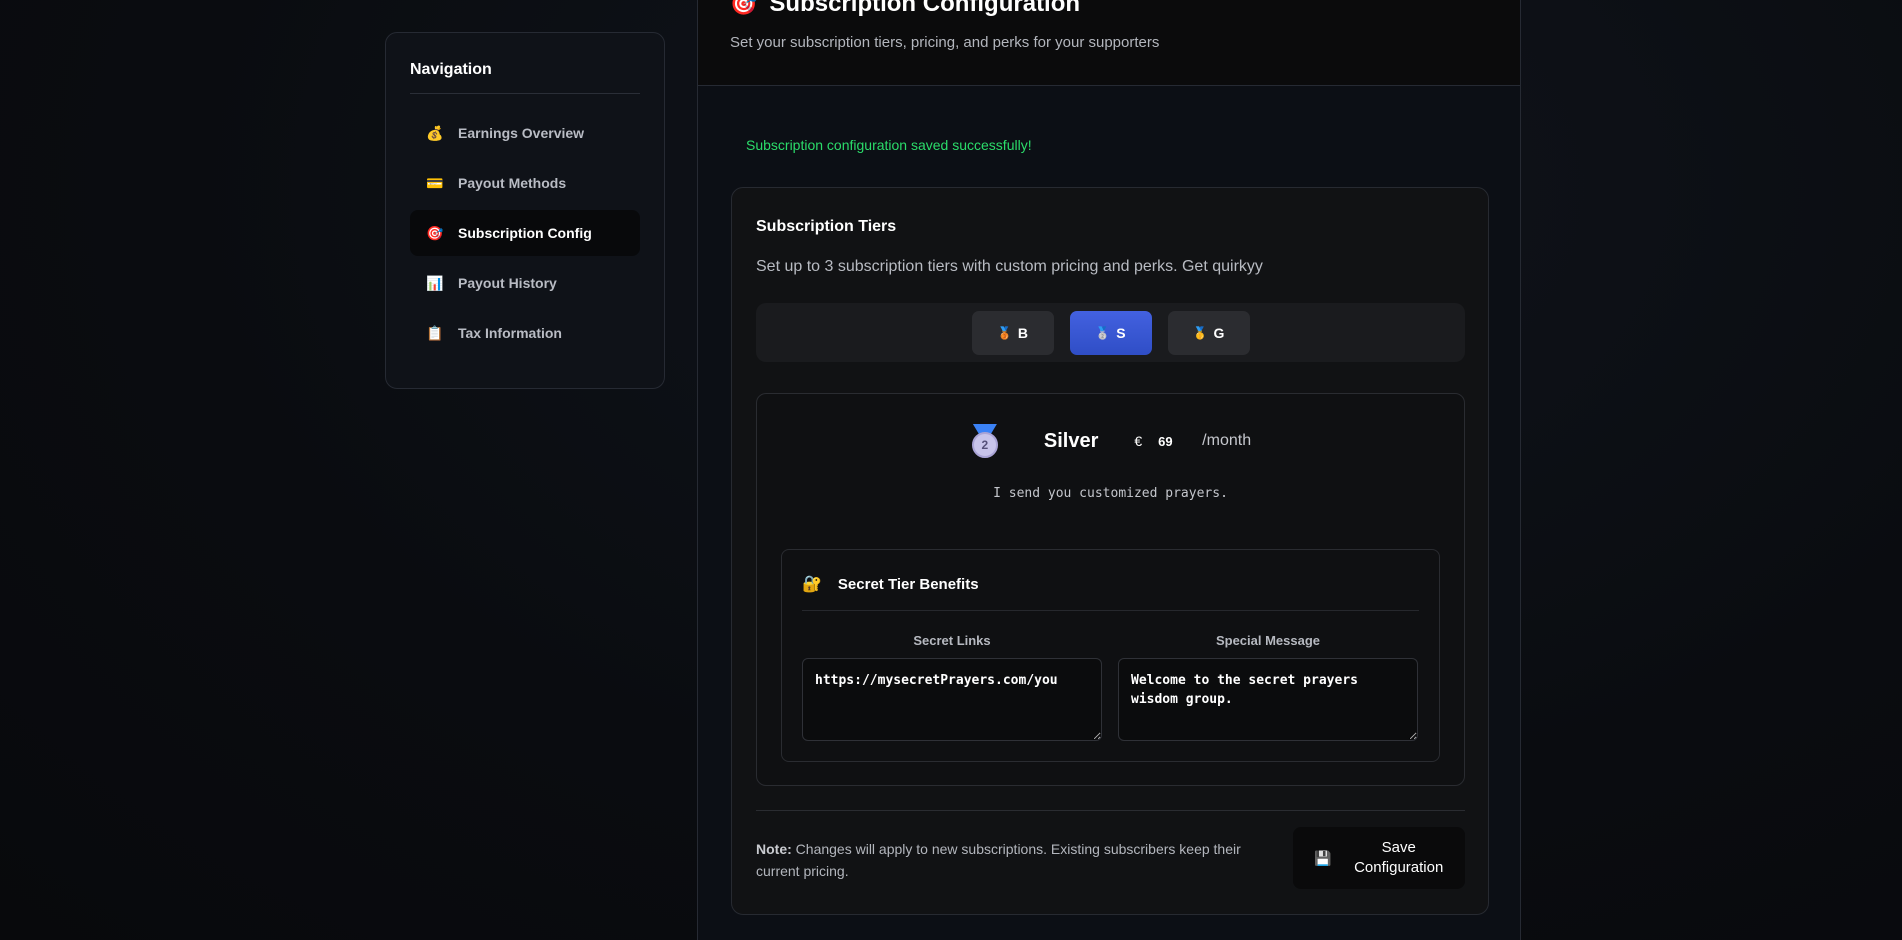 This screenshot has width=1902, height=940. I want to click on tab-gold: 🥇 G, so click(1208, 332).